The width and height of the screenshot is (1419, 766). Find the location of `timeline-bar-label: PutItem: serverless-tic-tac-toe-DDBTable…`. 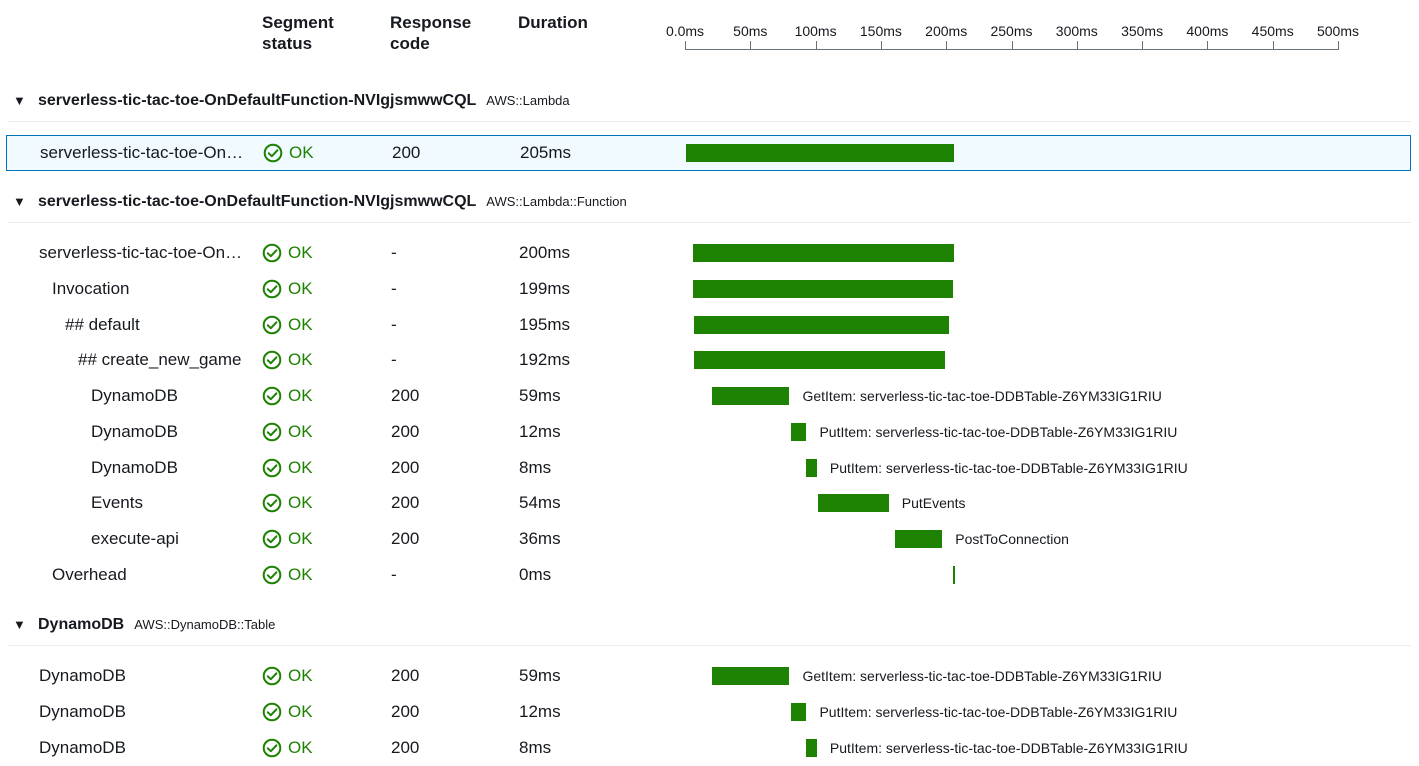

timeline-bar-label: PutItem: serverless-tic-tac-toe-DDBTable… is located at coordinates (1008, 468).